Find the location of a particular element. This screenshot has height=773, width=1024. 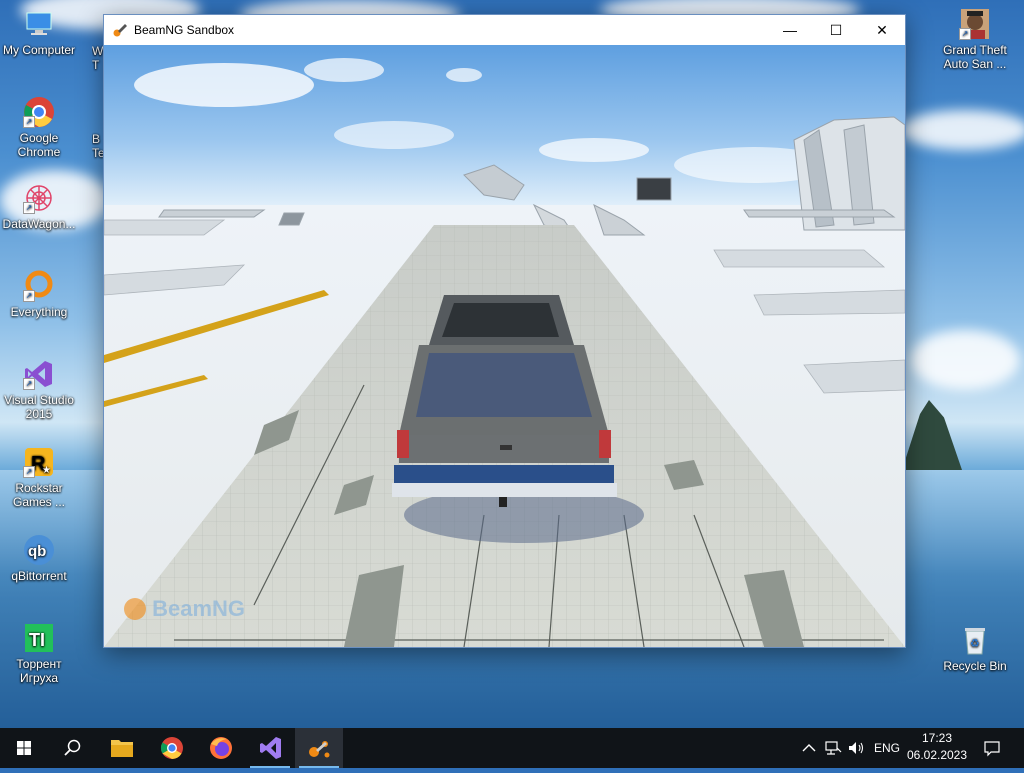

desktop-icon-qbittorrent: qb qBittorrent is located at coordinates (39, 558).